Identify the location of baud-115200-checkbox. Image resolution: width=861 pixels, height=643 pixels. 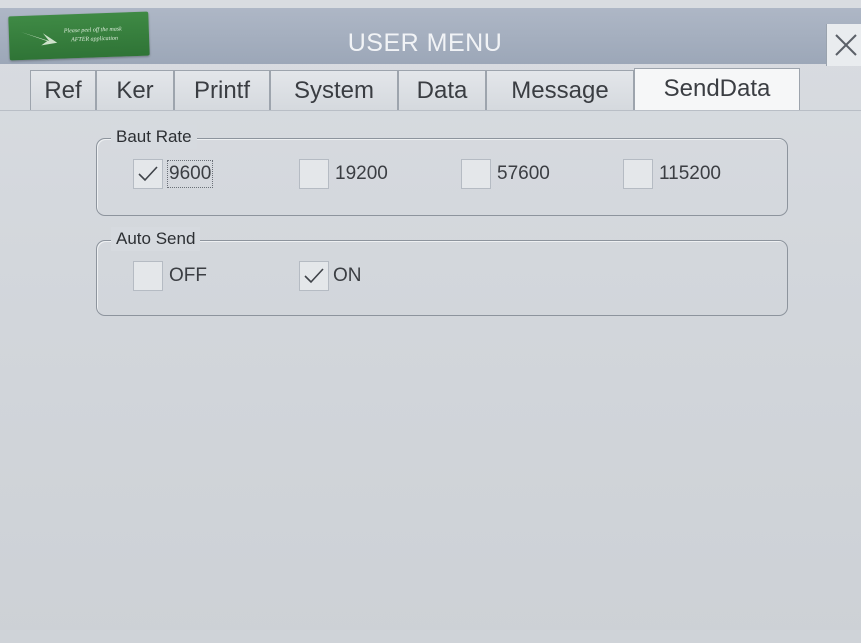
(638, 174).